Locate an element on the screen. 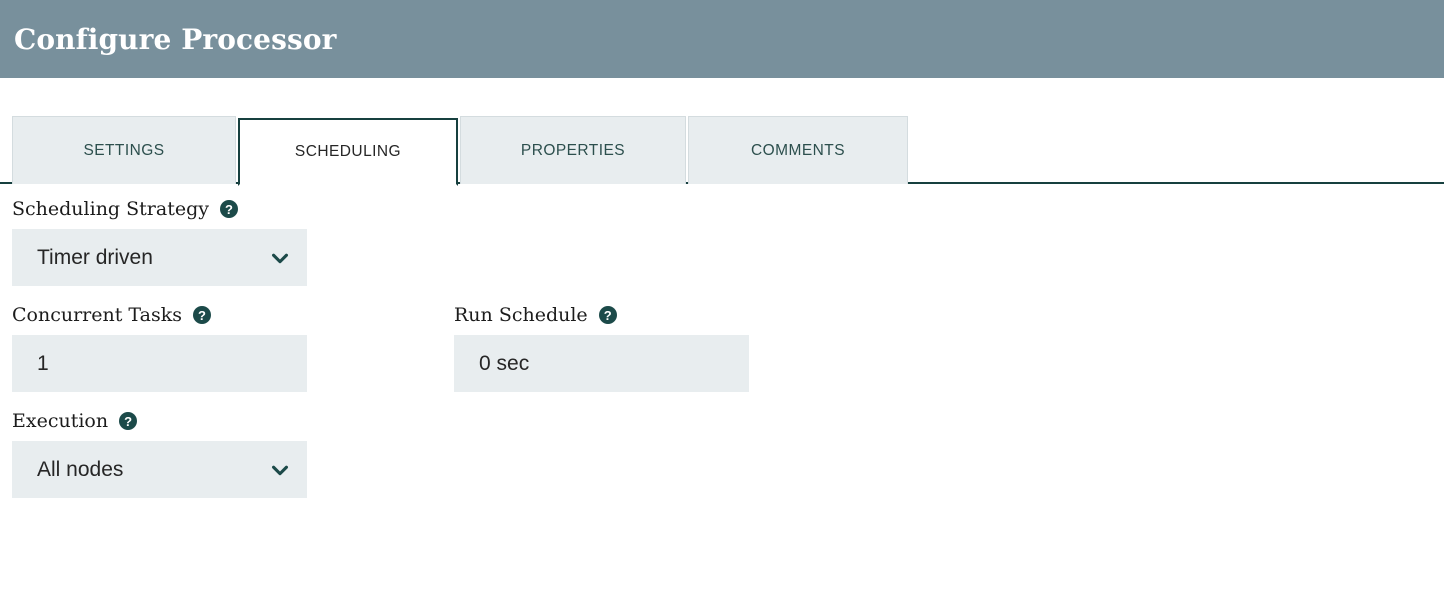 This screenshot has height=596, width=1444. tab-comments: COMMENTS is located at coordinates (798, 150).